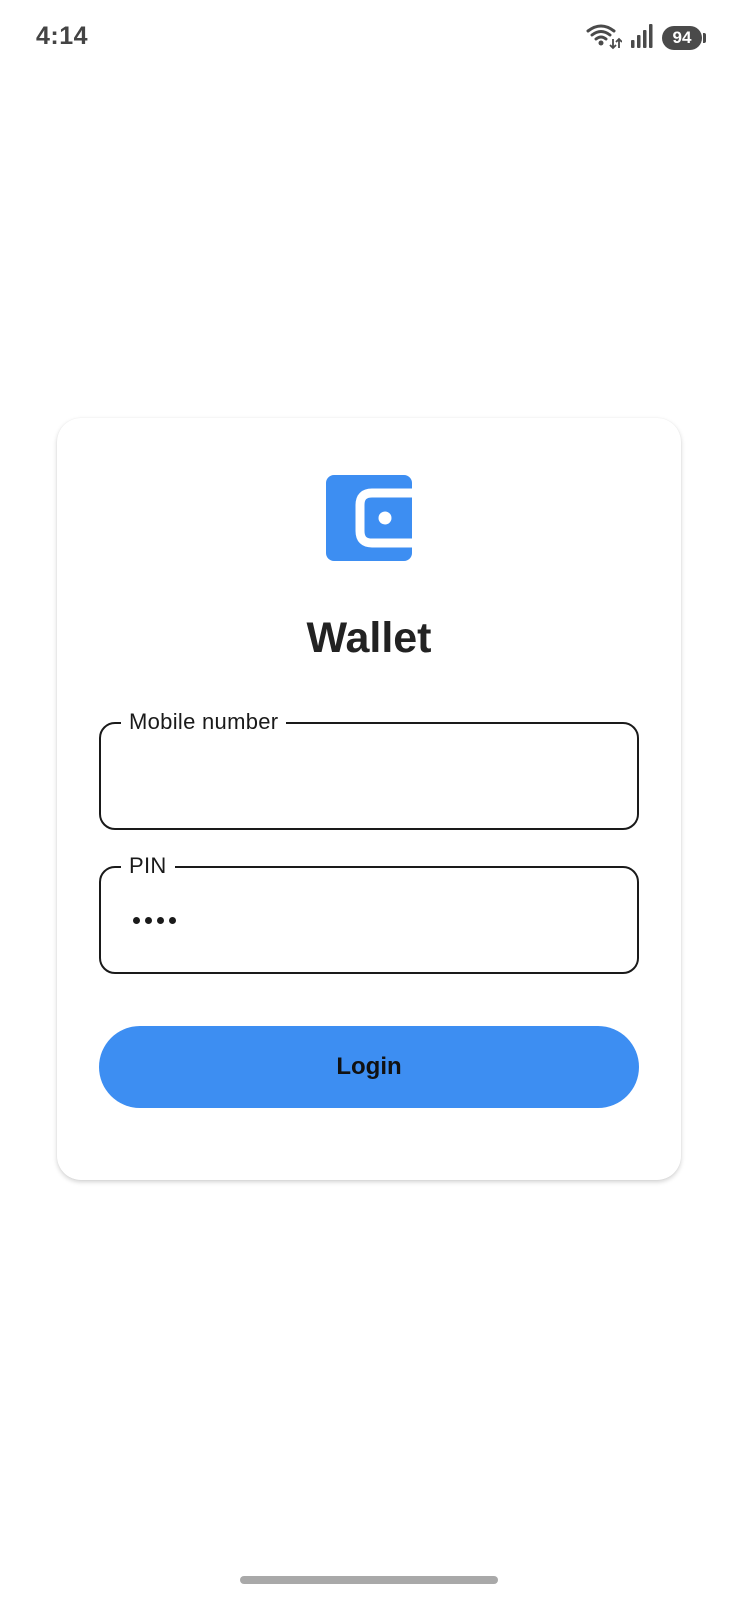 This screenshot has width=738, height=1600. I want to click on gesture-bar, so click(369, 1580).